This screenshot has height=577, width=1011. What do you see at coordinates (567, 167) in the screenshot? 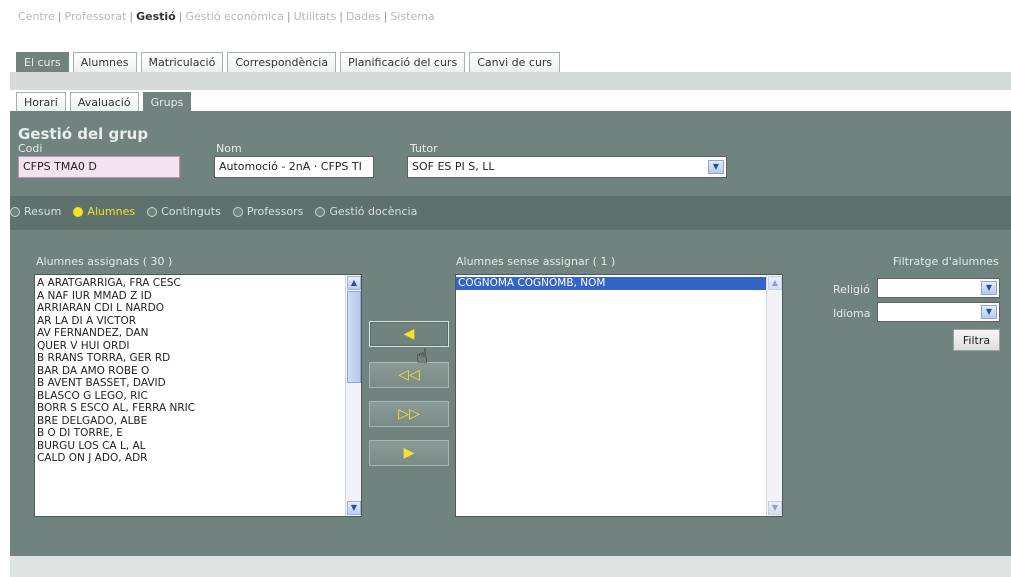
I see `tutor-select: SOF ES PI S, LL ▼` at bounding box center [567, 167].